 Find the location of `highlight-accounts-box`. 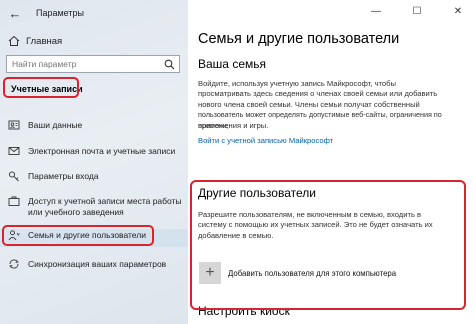

highlight-accounts-box is located at coordinates (41, 87).